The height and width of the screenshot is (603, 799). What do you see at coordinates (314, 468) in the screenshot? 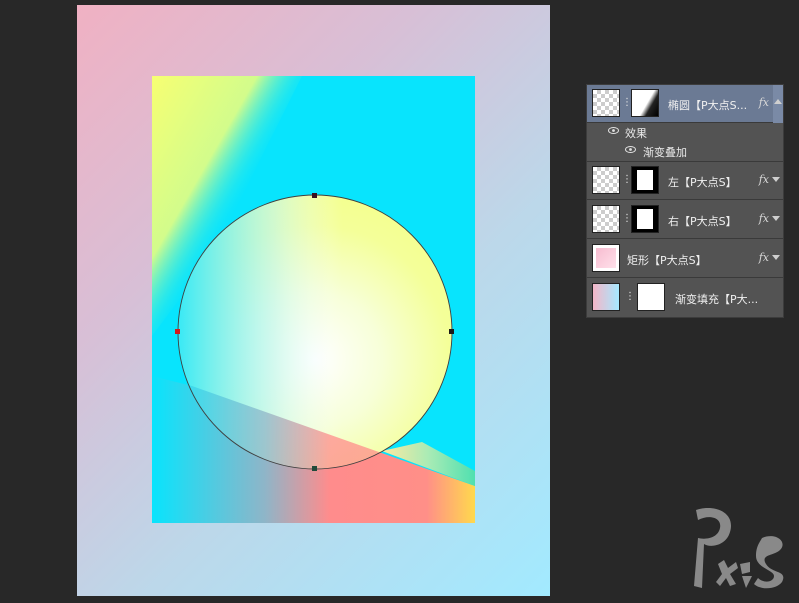
I see `anchor-bottom` at bounding box center [314, 468].